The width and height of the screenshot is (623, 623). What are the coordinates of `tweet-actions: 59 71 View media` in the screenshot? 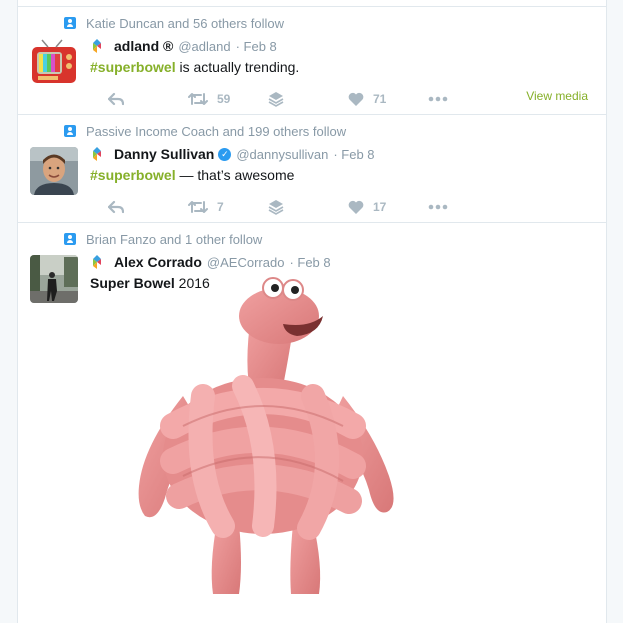 It's located at (344, 99).